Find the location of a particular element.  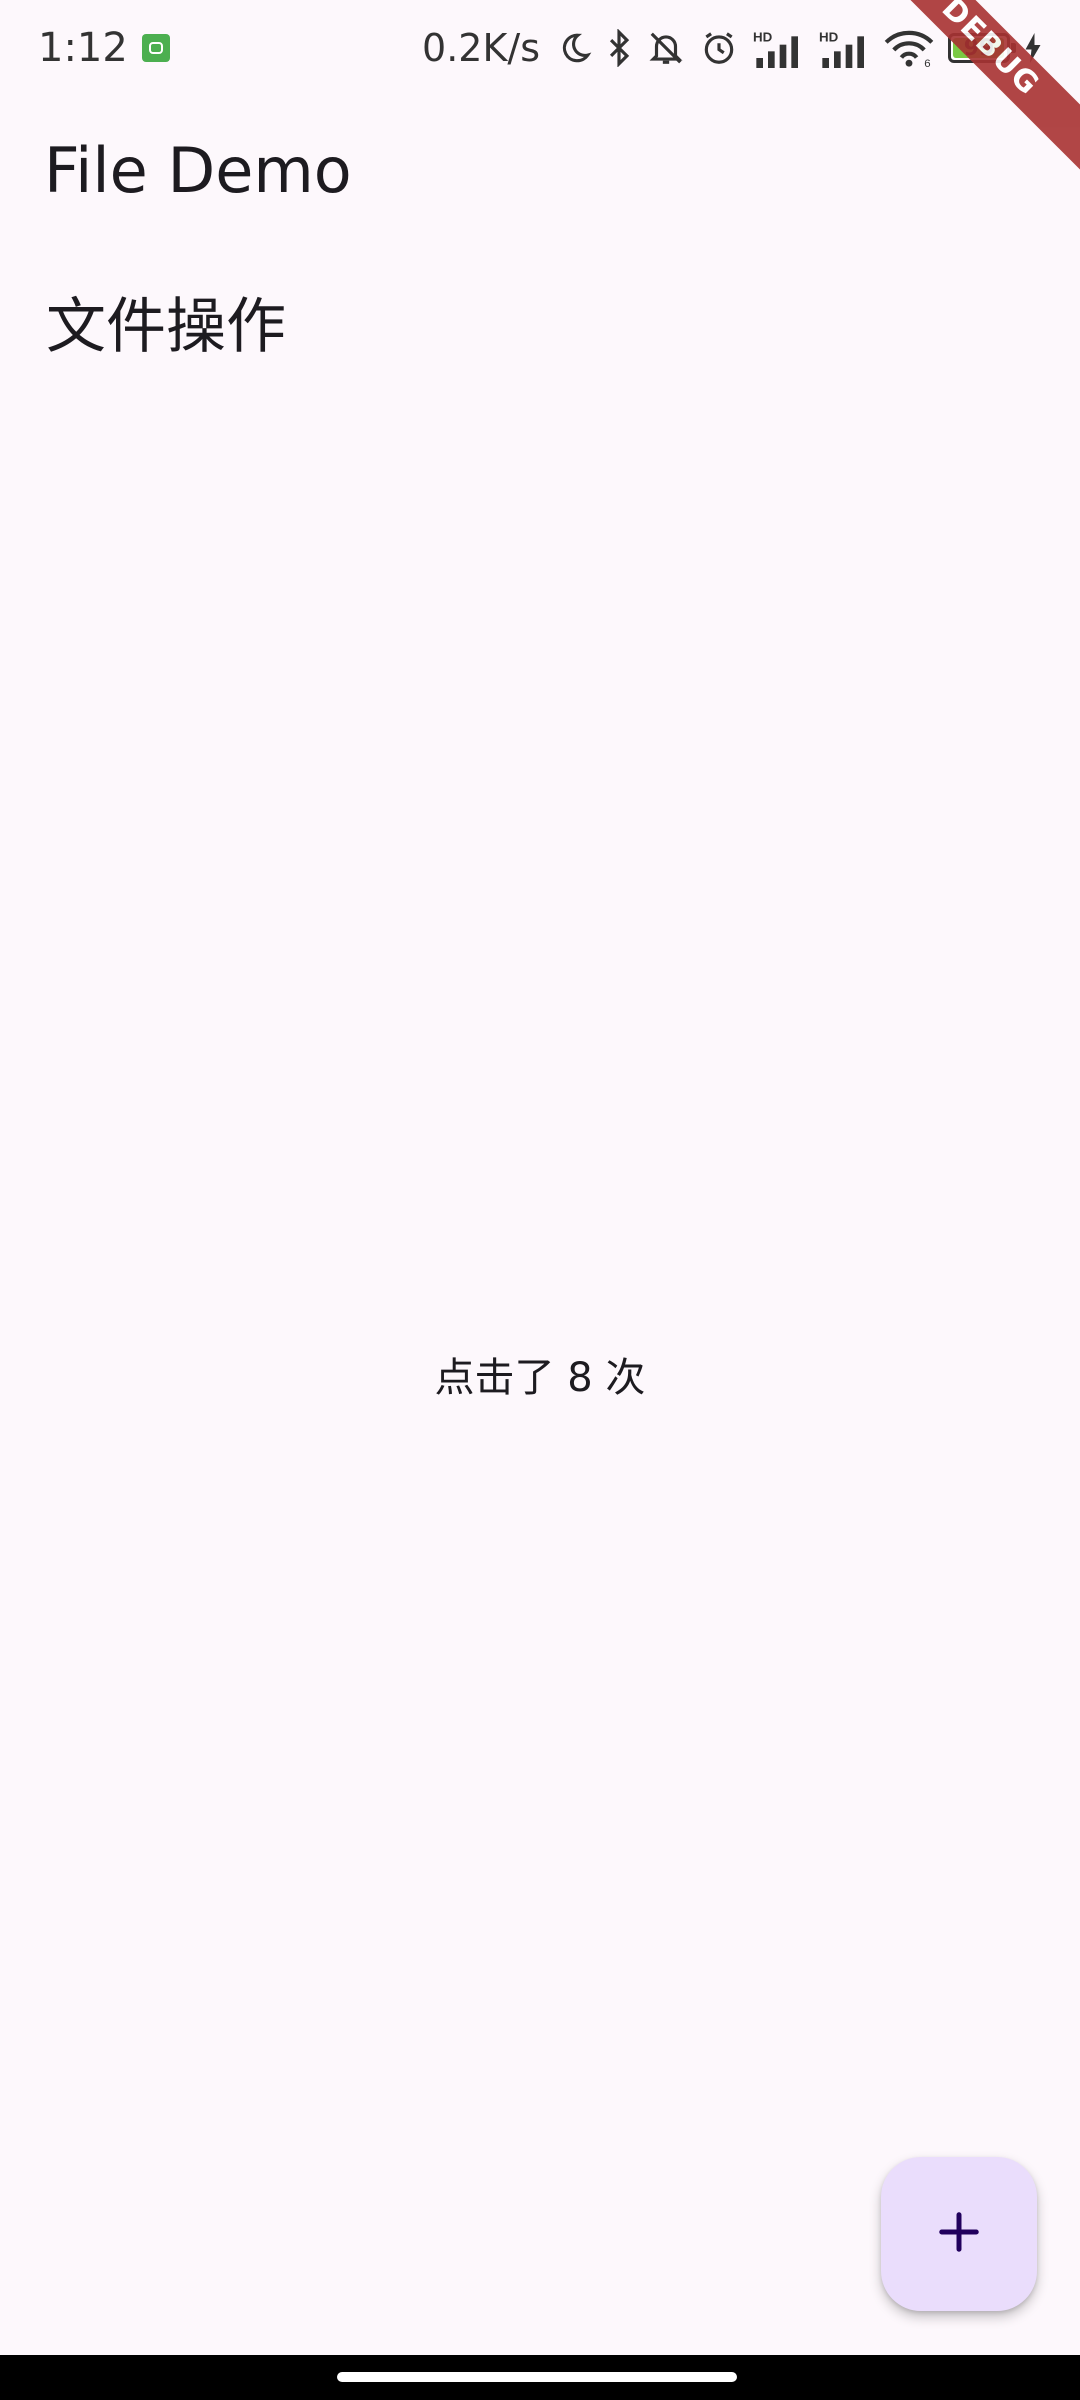

alarm-icon is located at coordinates (719, 48).